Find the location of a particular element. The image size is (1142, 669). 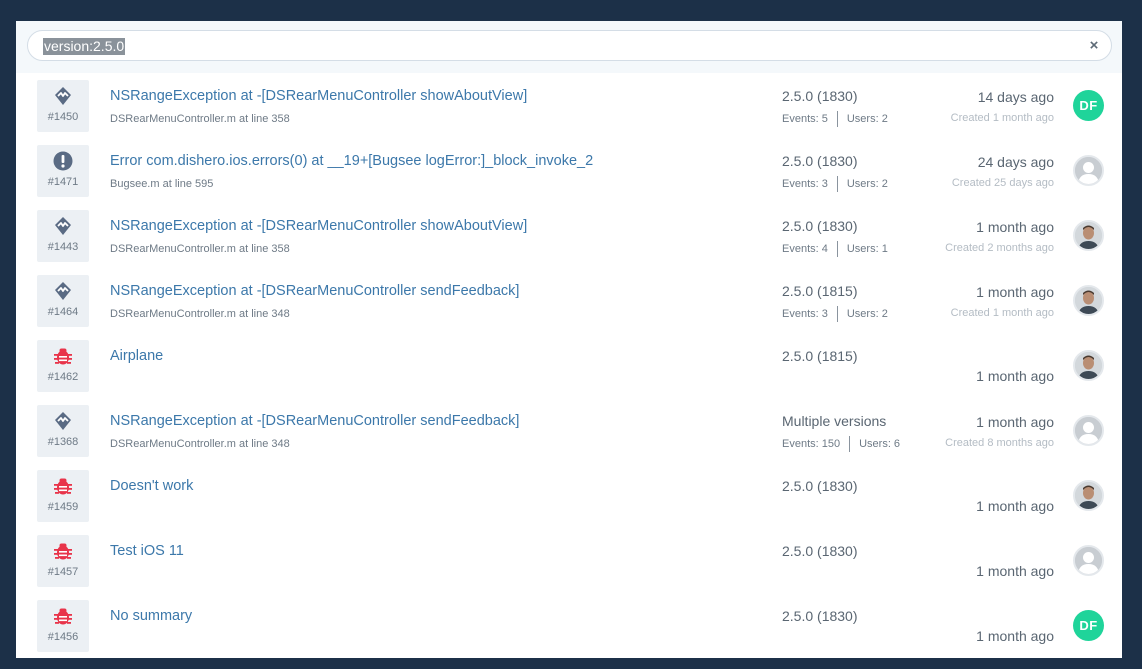

issue-number: #1443 is located at coordinates (63, 247).